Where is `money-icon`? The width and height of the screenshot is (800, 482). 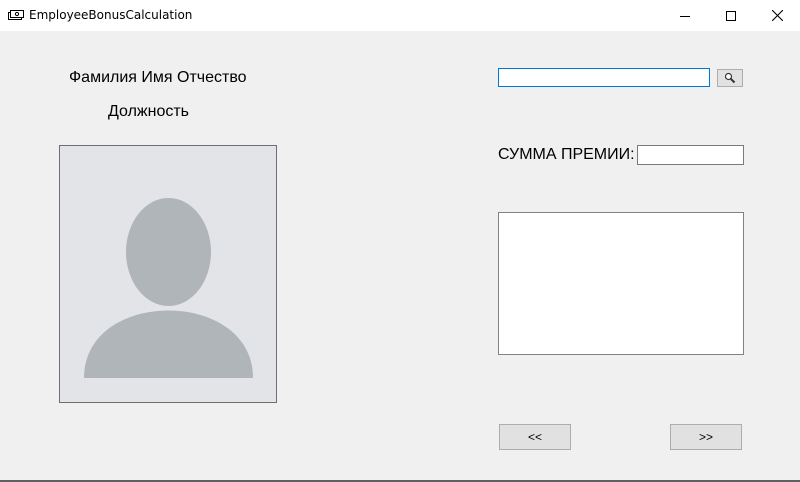 money-icon is located at coordinates (16, 15).